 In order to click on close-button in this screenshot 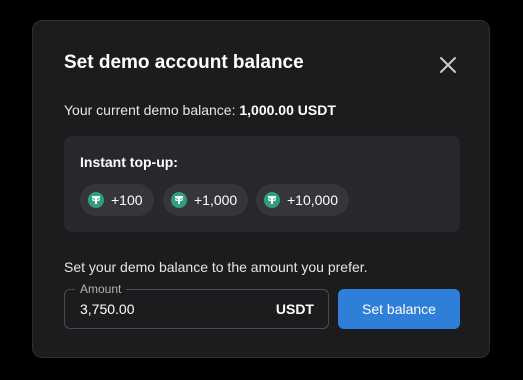, I will do `click(448, 65)`.